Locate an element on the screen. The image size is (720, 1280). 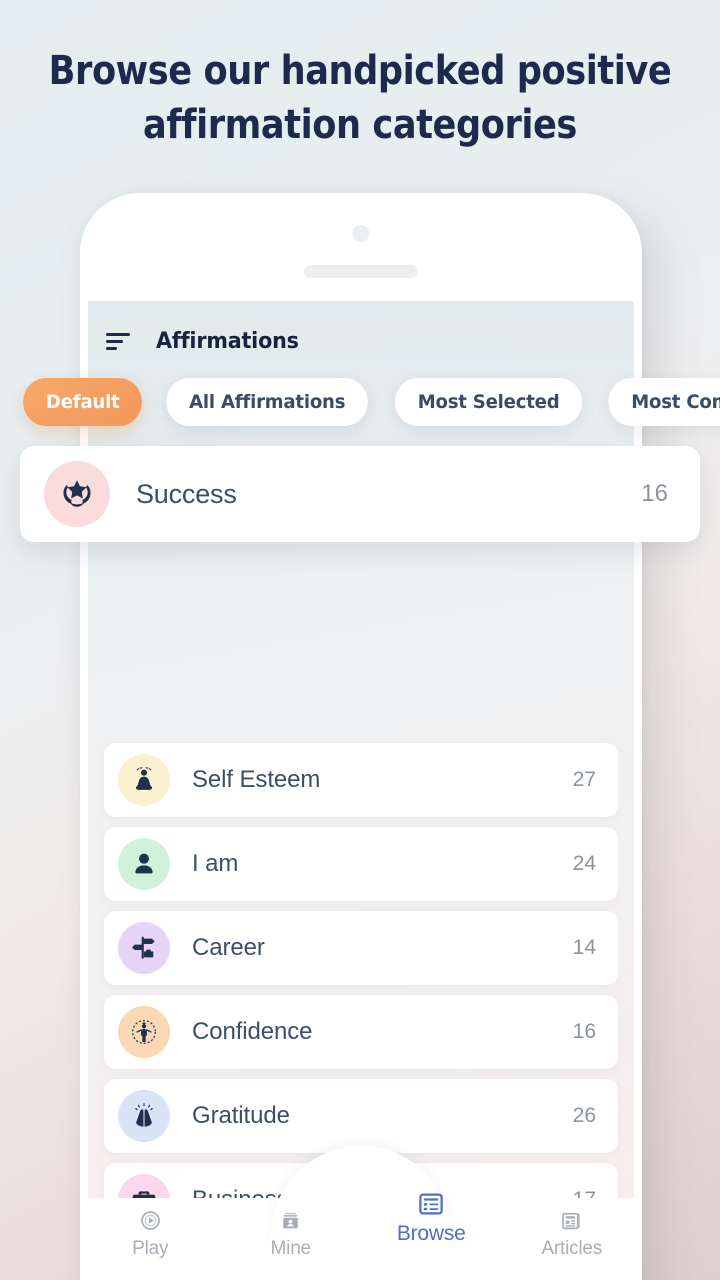
nav-item-articles: Articles is located at coordinates (572, 1239).